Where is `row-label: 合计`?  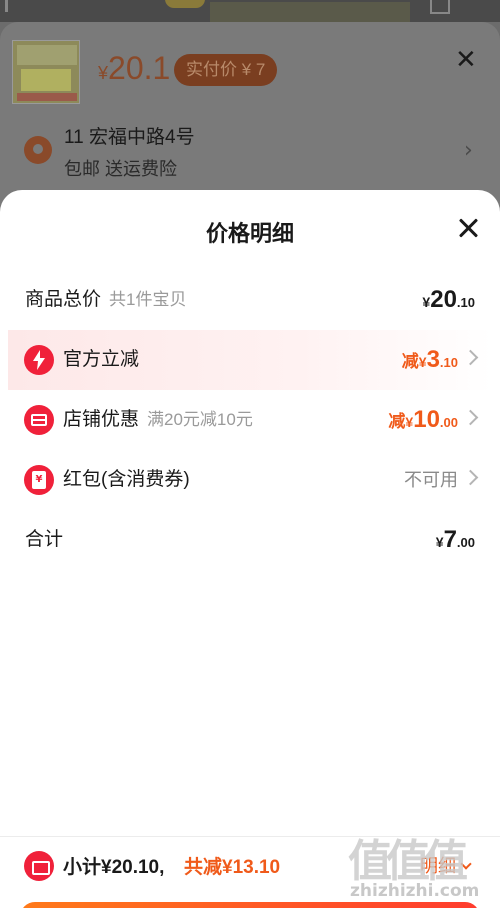
row-label: 合计 is located at coordinates (44, 539).